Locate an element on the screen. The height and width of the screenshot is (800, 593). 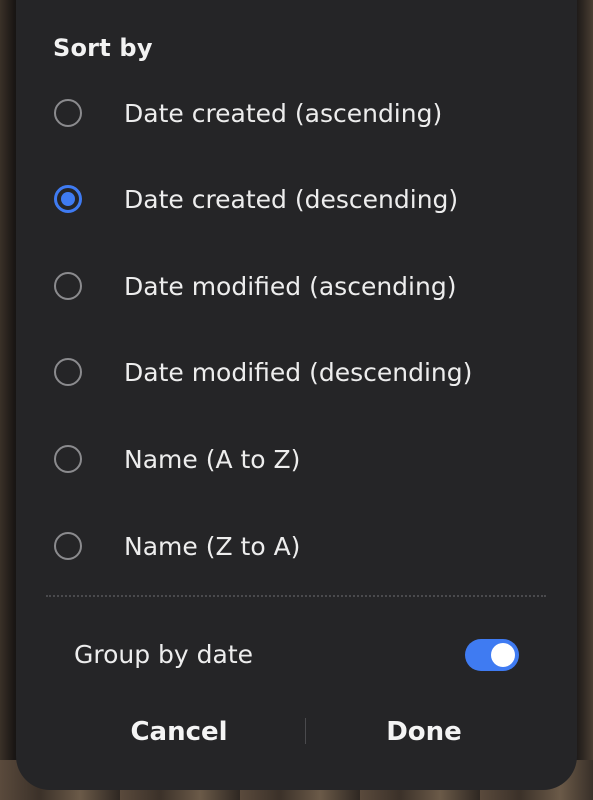
sort-option-date-modified-asc: Date modified (ascending) is located at coordinates (296, 286).